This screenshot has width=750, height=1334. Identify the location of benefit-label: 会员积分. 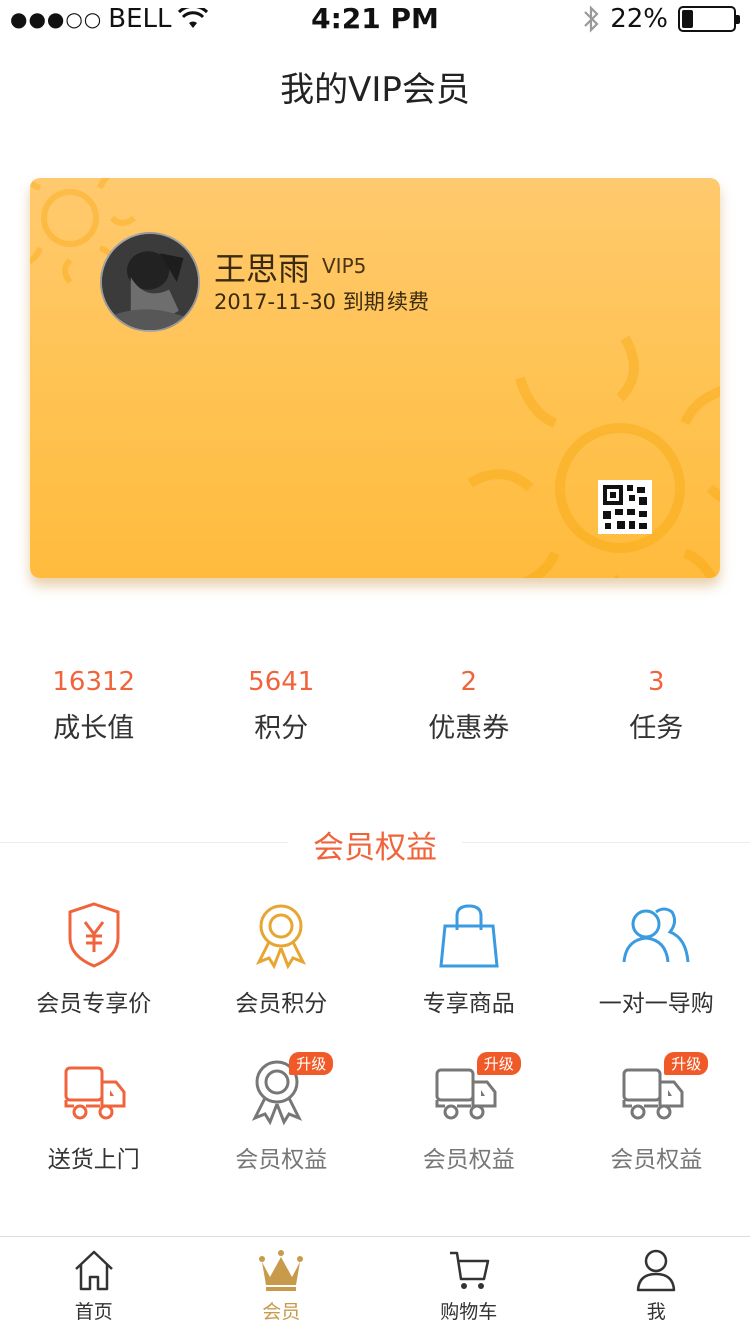
(281, 1004).